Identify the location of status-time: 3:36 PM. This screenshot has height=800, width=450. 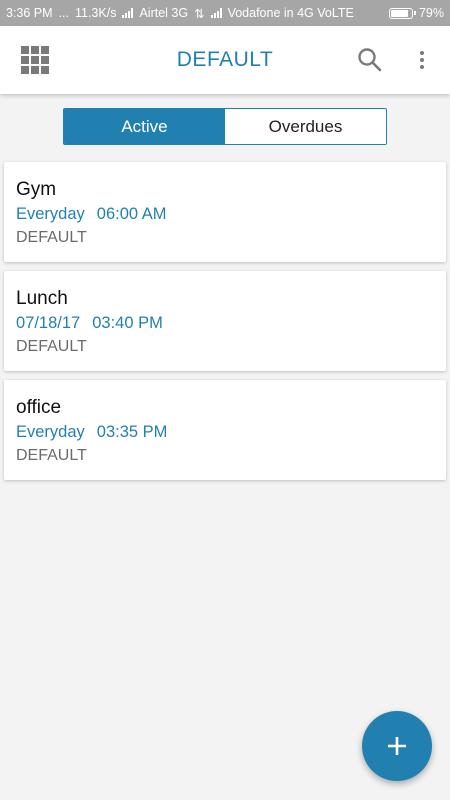
(29, 13).